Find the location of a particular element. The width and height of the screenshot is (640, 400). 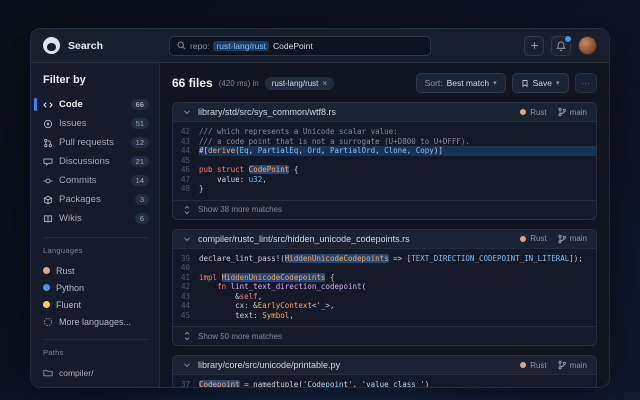

commit-icon is located at coordinates (48, 181).